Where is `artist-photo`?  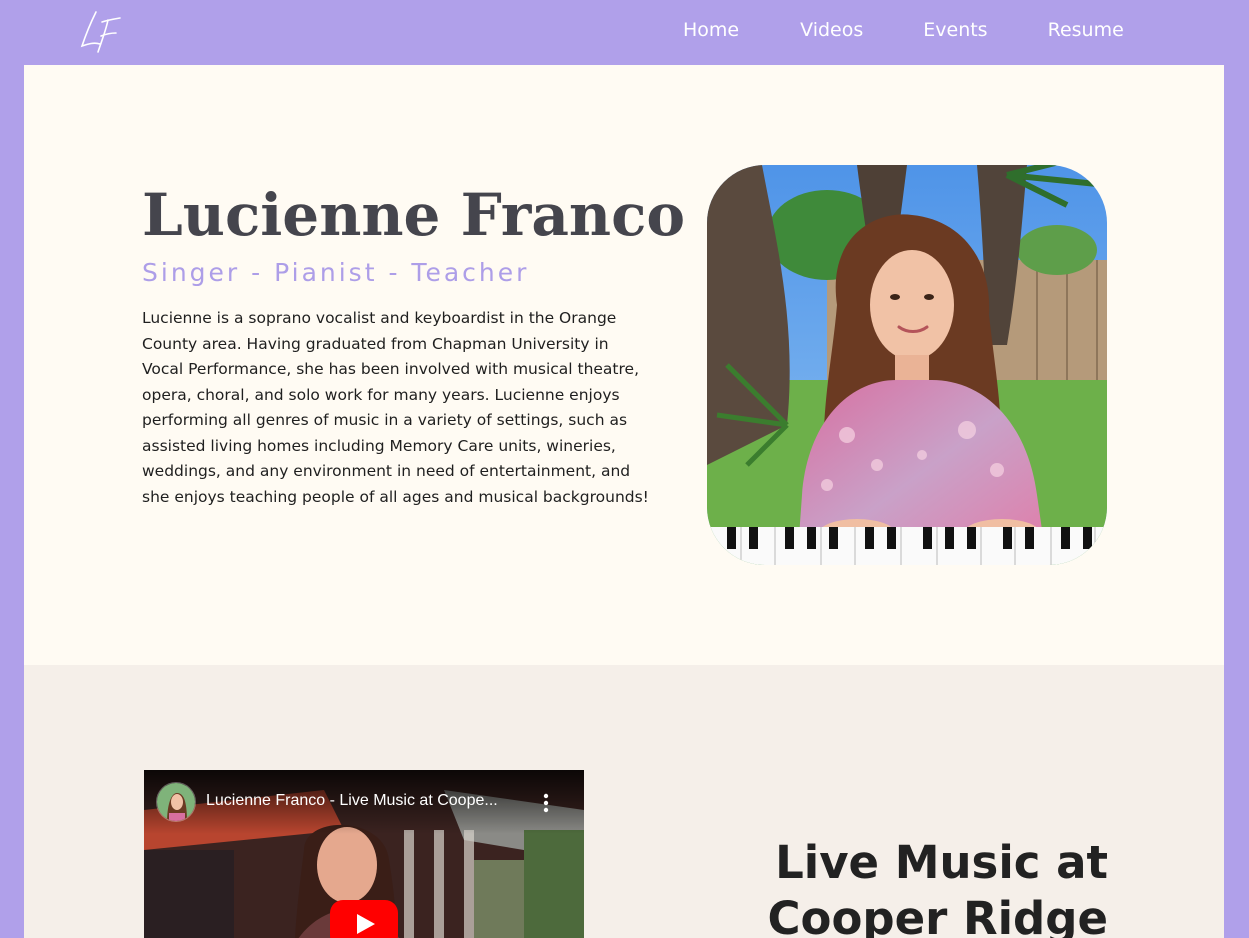 artist-photo is located at coordinates (907, 365).